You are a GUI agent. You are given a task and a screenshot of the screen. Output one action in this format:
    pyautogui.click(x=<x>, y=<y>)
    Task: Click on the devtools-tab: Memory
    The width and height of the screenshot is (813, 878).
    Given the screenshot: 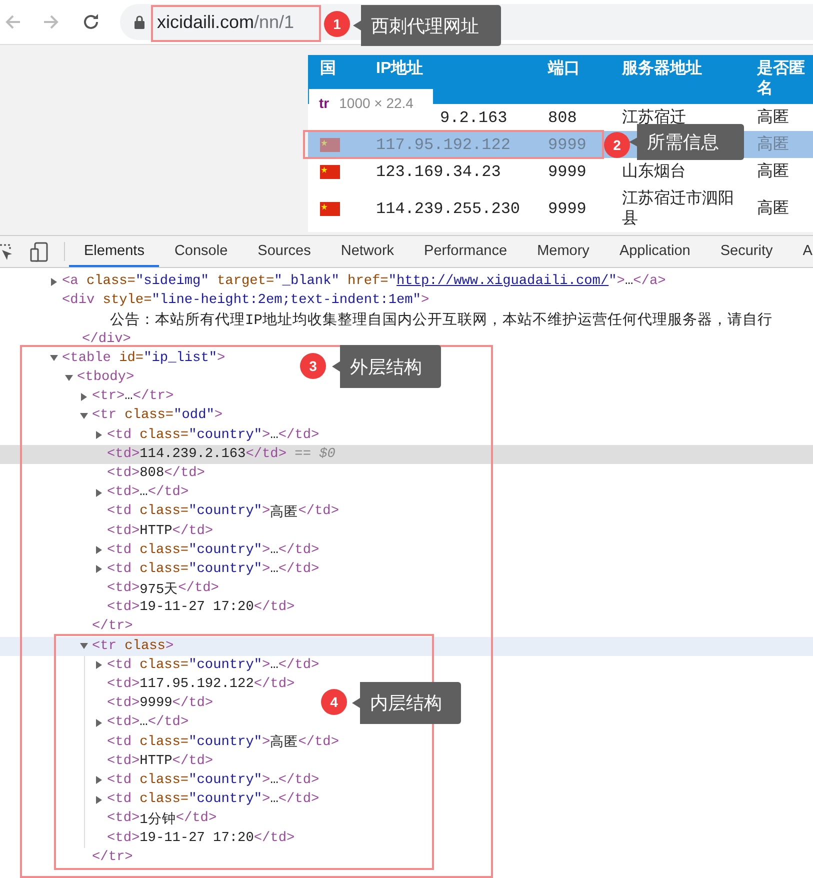 What is the action you would take?
    pyautogui.click(x=563, y=251)
    